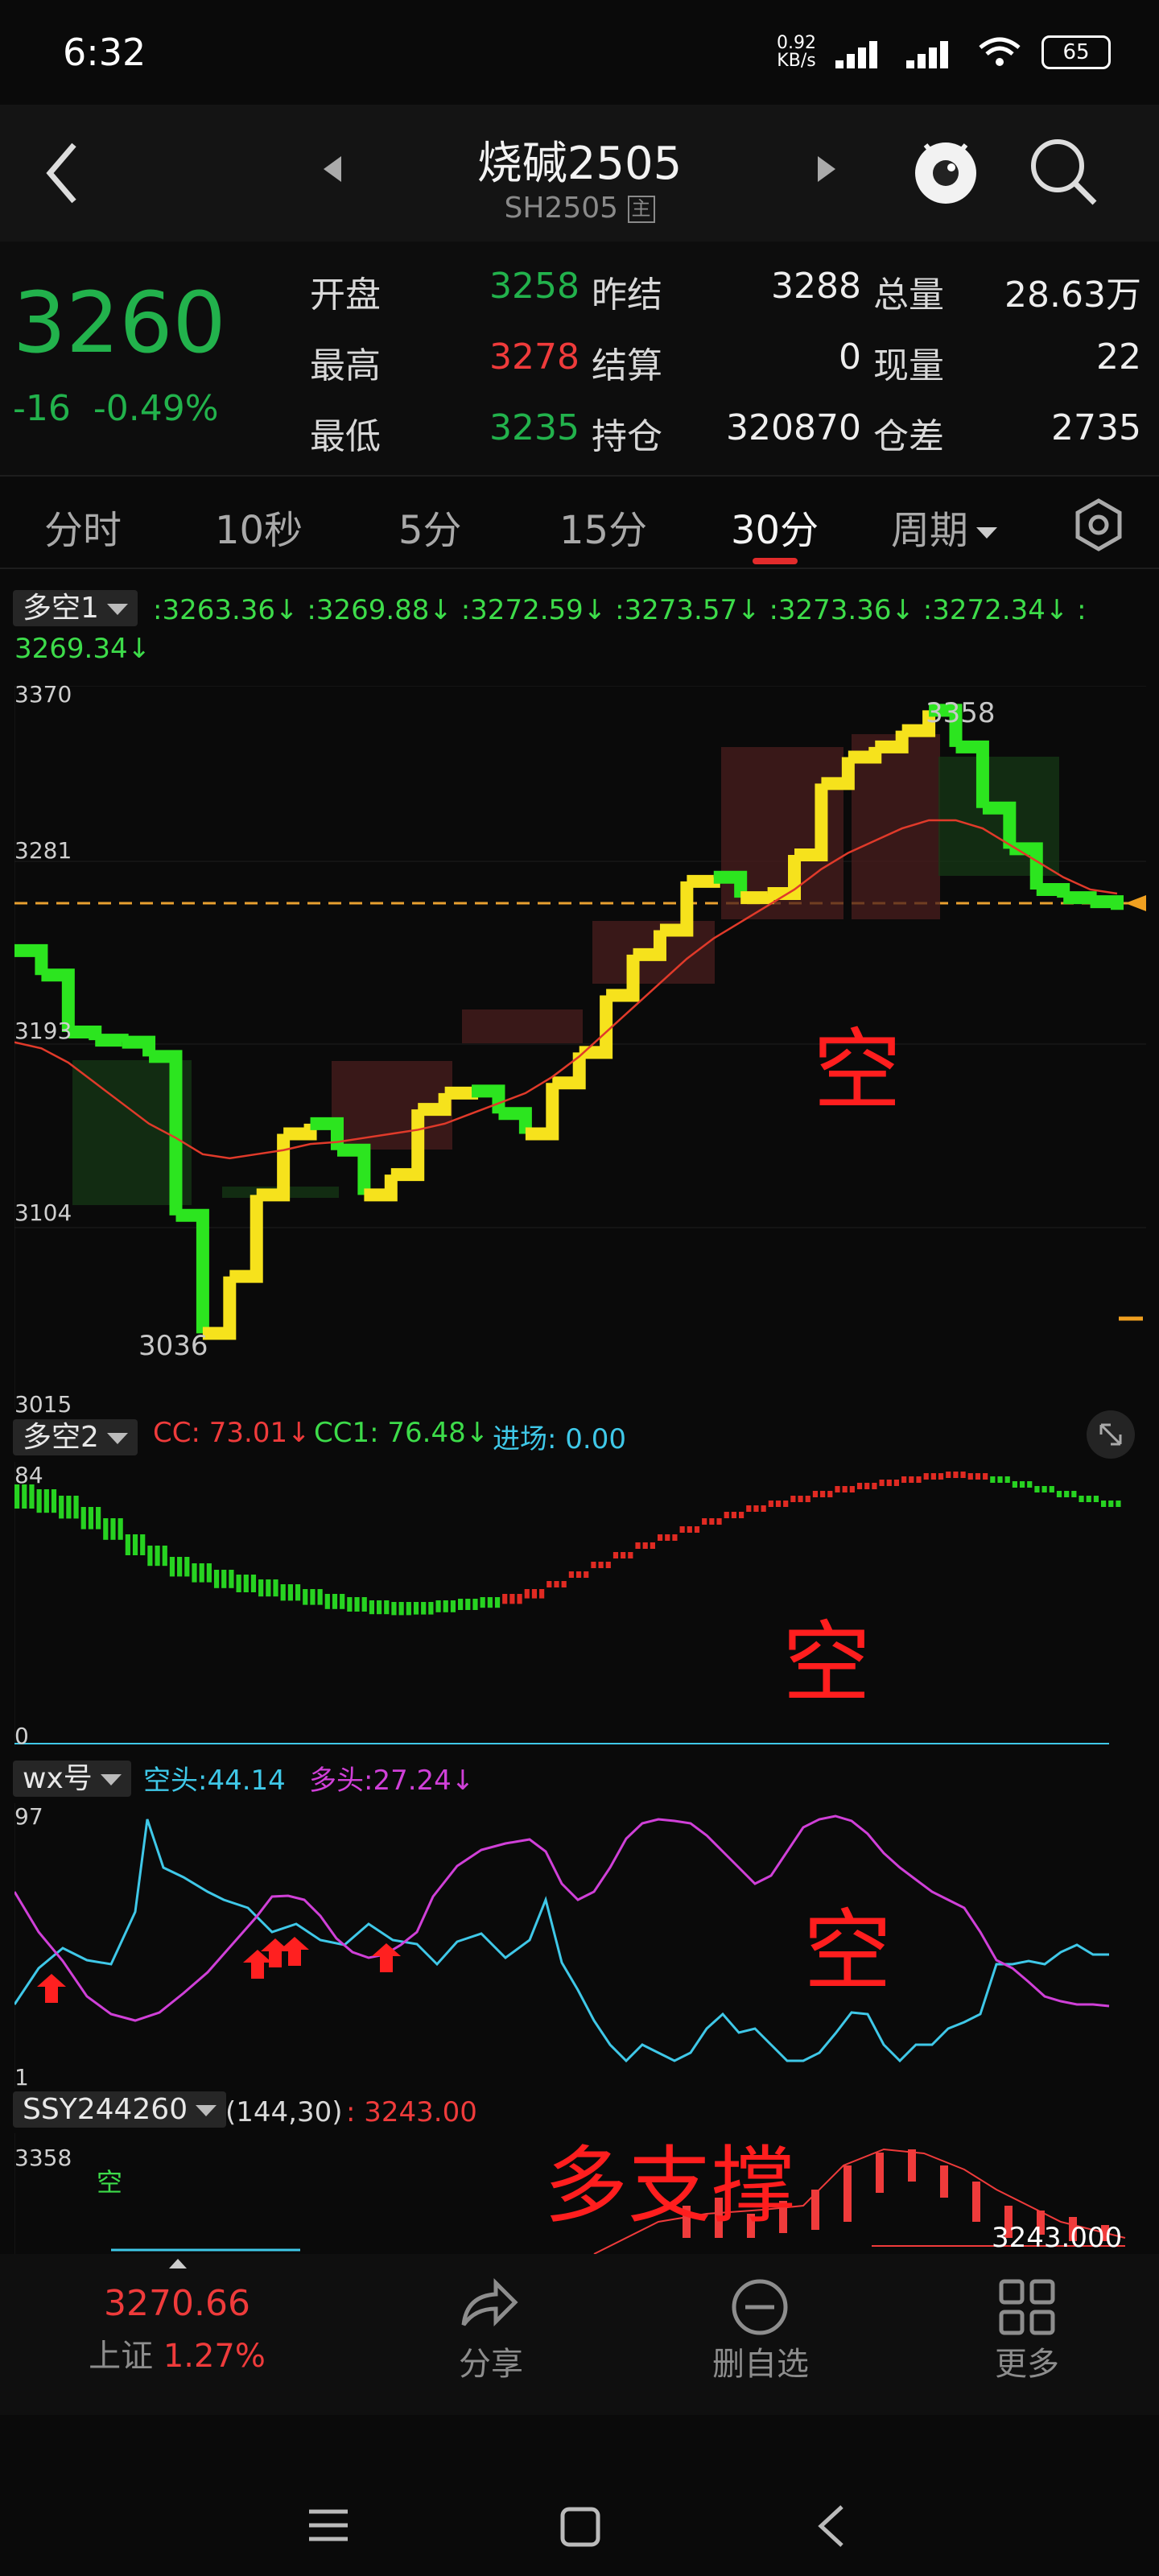  I want to click on period-tabs: 分时 10秒 5分 15分 30分 周期, so click(579, 524).